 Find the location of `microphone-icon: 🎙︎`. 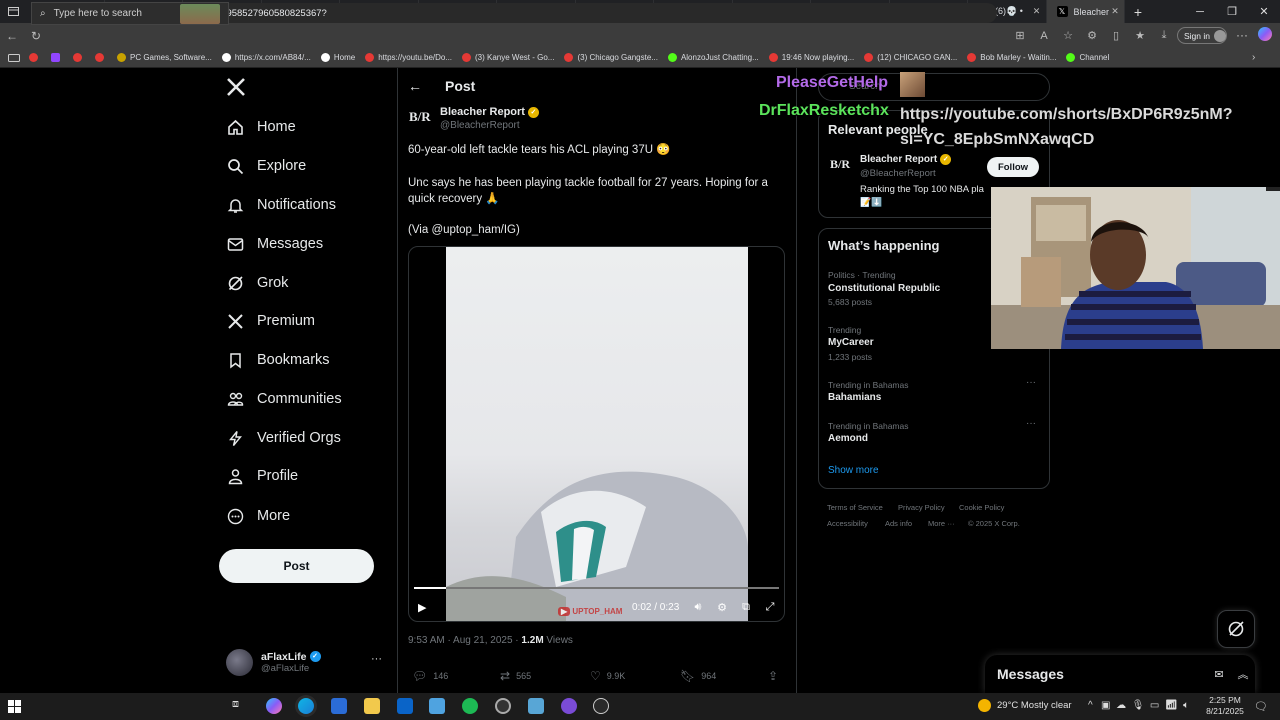

microphone-icon: 🎙︎ is located at coordinates (1138, 705).